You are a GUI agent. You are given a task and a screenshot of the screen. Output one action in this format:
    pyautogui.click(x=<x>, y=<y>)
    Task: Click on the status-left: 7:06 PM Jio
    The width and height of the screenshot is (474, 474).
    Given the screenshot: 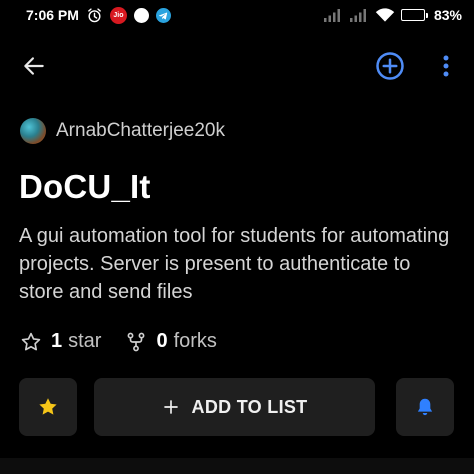 What is the action you would take?
    pyautogui.click(x=98, y=15)
    